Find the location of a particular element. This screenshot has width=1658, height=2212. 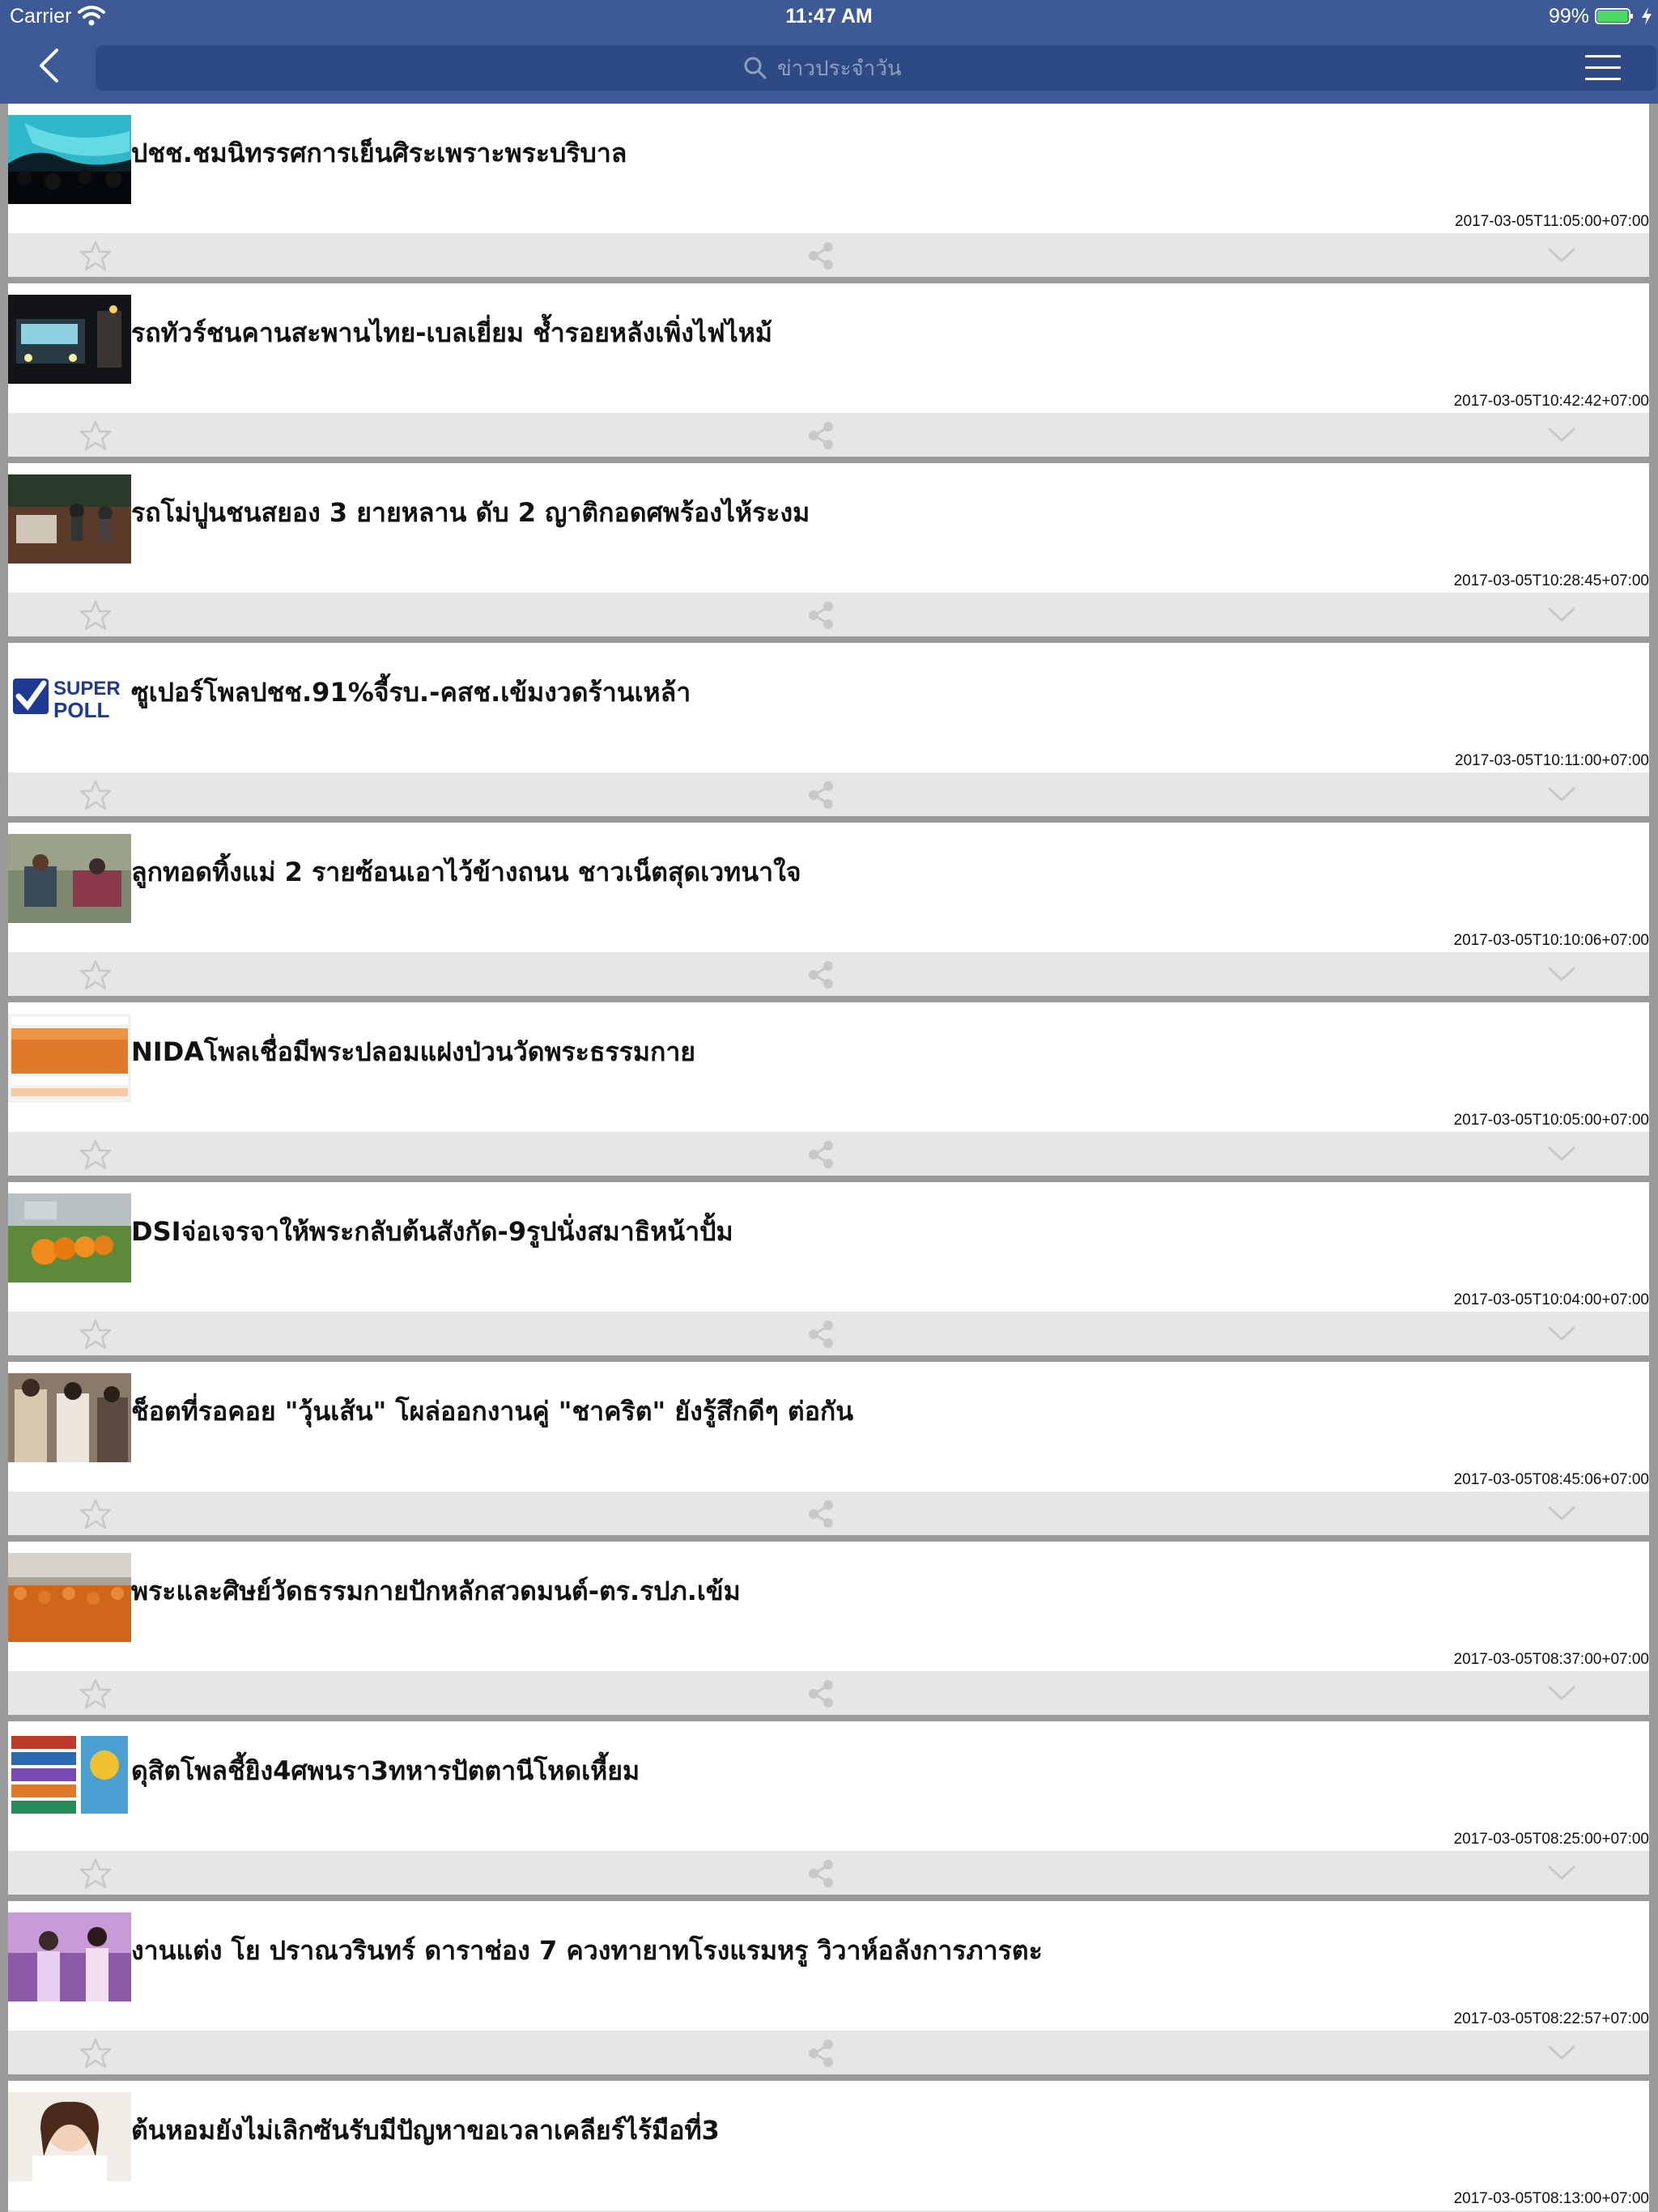

news-thumbnail: SUPER POLL is located at coordinates (69, 699).